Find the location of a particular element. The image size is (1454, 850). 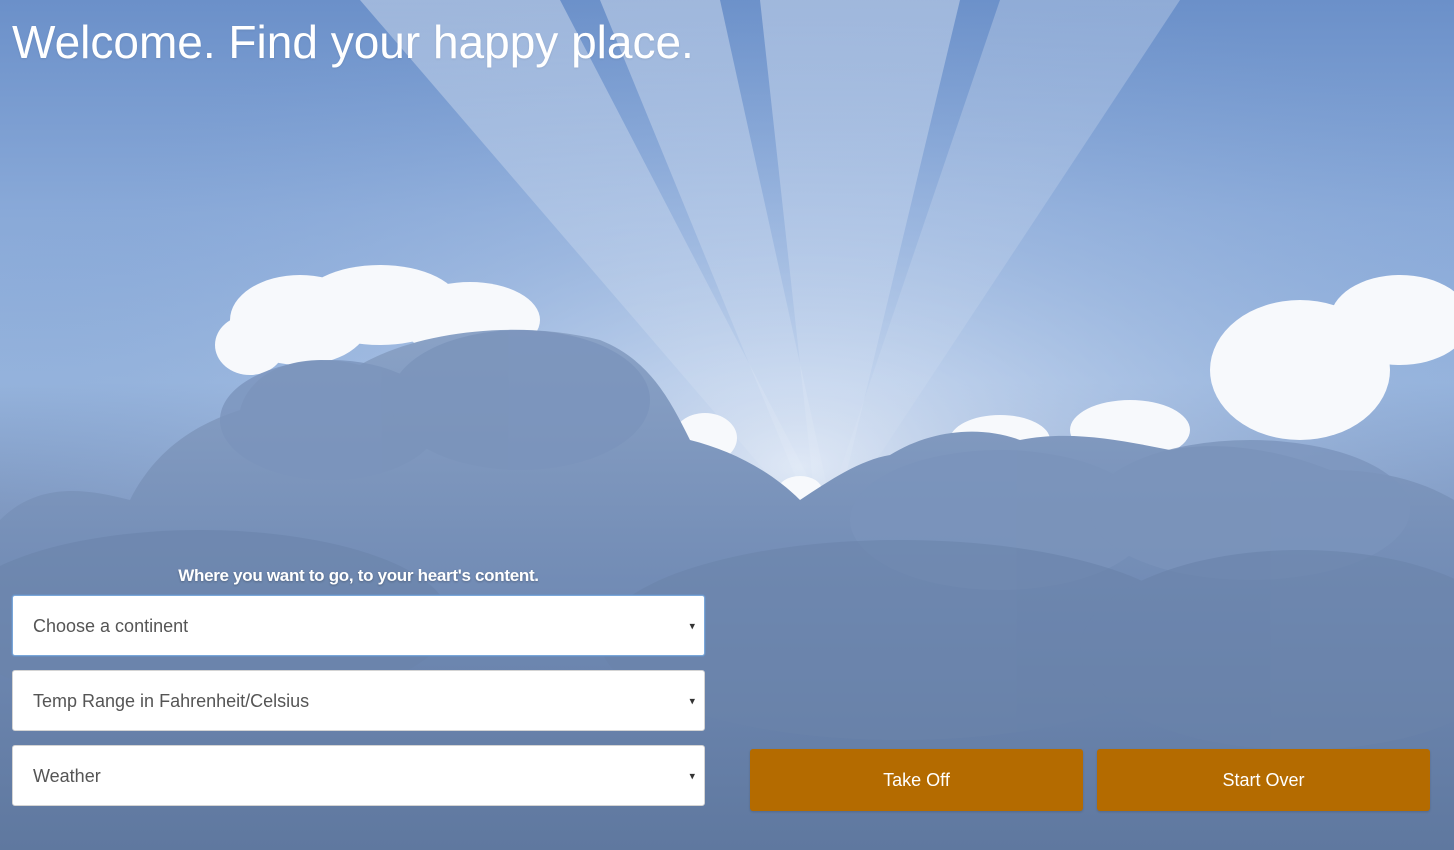

weather-select-wrapper: Weather ▾ is located at coordinates (358, 775).